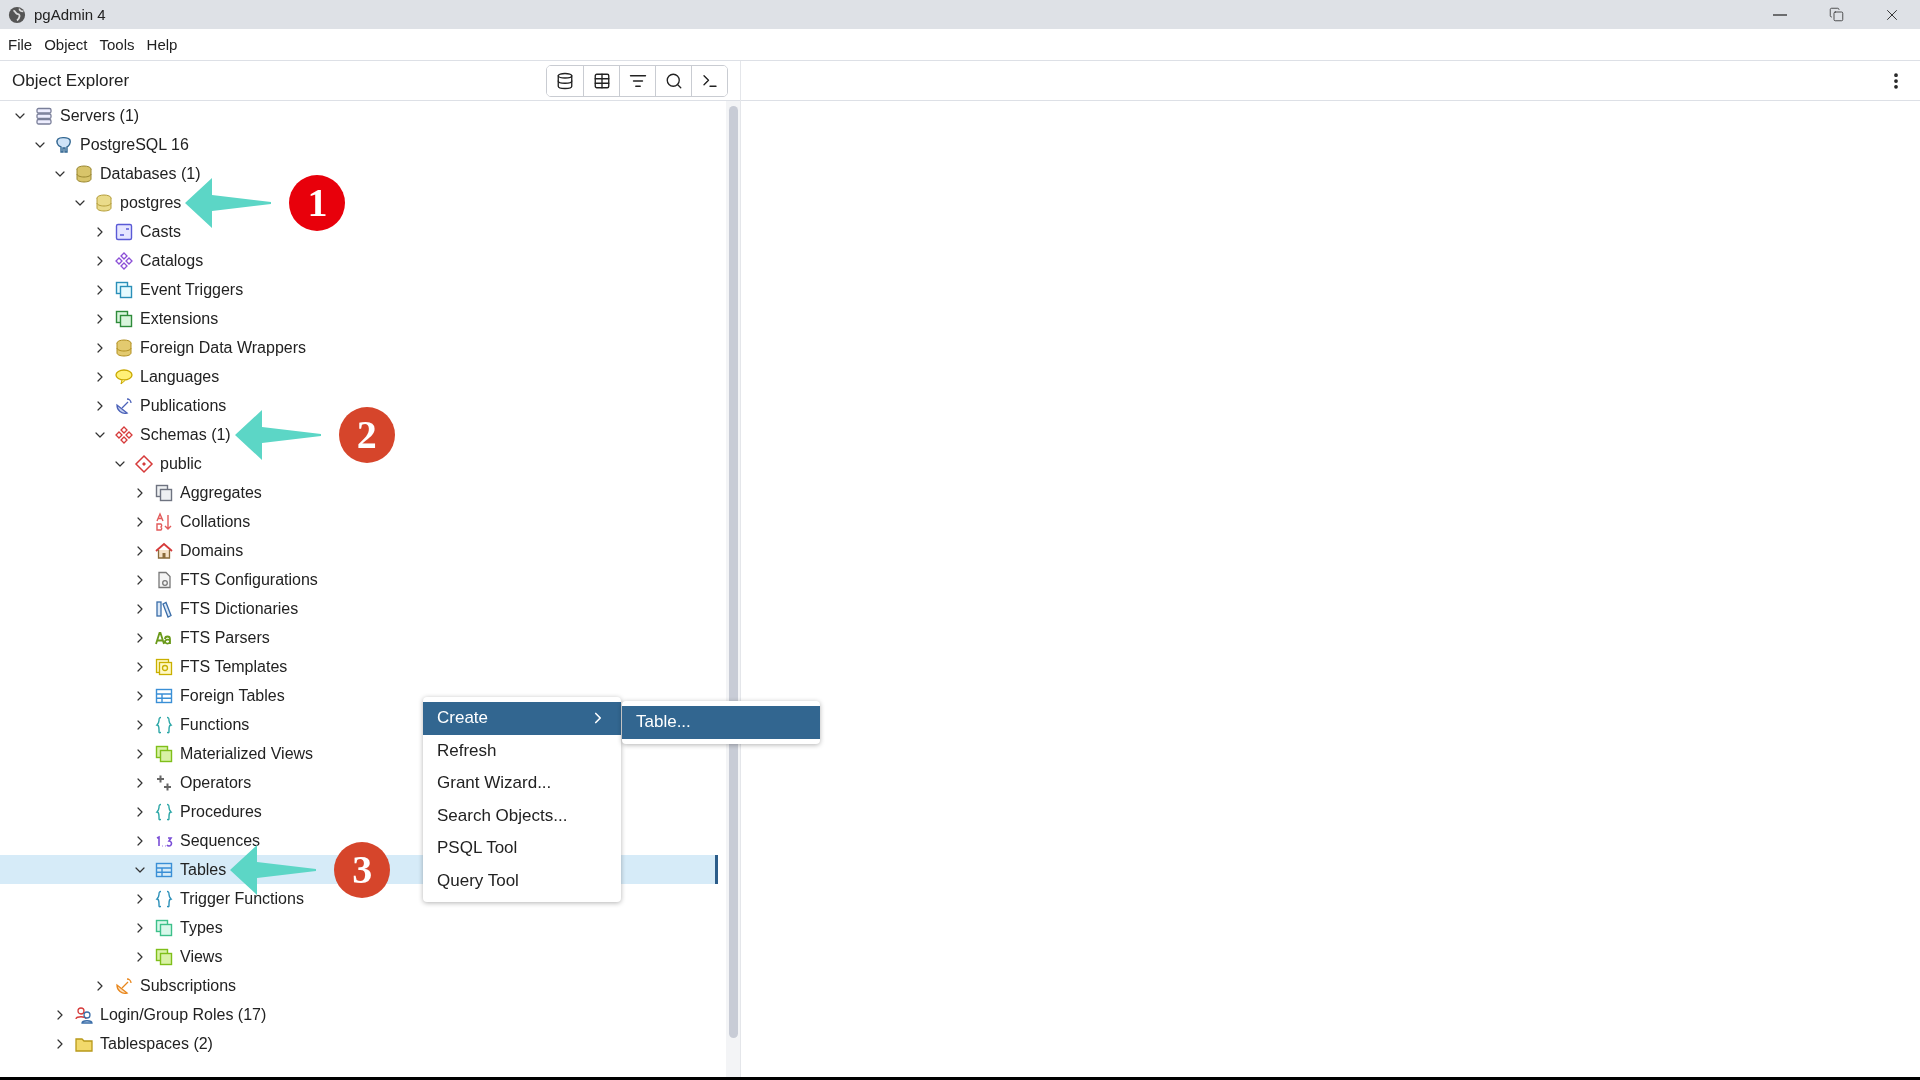 The image size is (1920, 1080). I want to click on materialized-views-icon, so click(164, 753).